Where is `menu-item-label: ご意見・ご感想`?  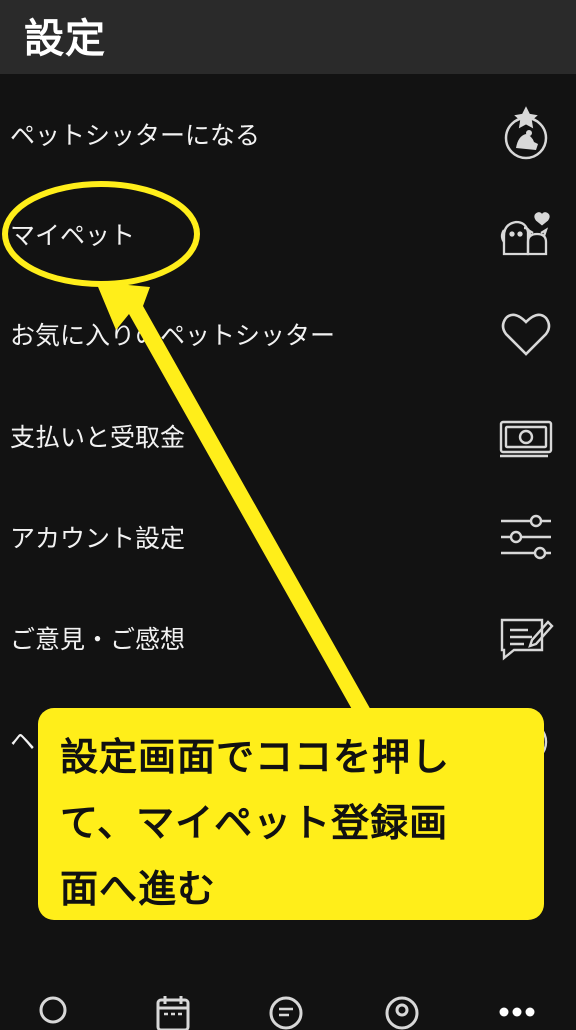 menu-item-label: ご意見・ご感想 is located at coordinates (98, 639).